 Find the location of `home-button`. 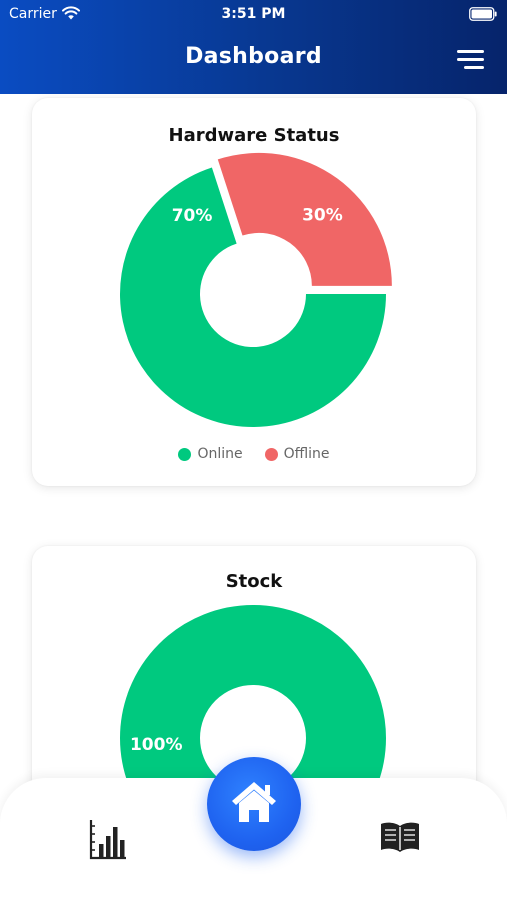

home-button is located at coordinates (254, 804).